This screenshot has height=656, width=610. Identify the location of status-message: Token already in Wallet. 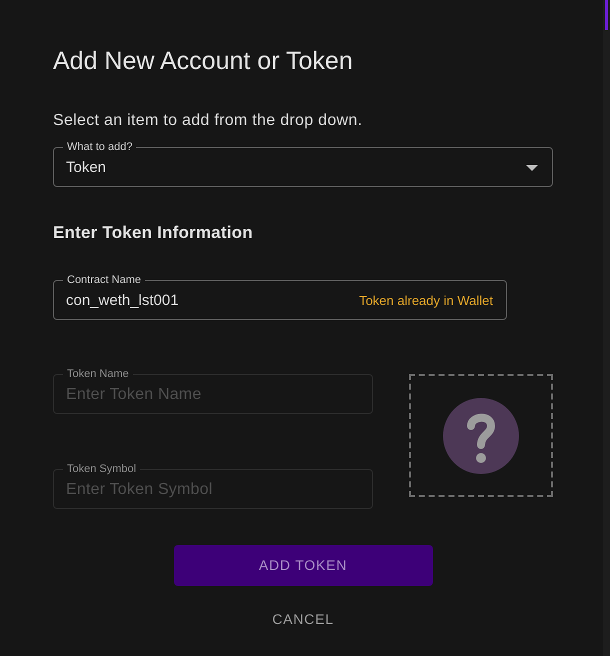
(426, 301).